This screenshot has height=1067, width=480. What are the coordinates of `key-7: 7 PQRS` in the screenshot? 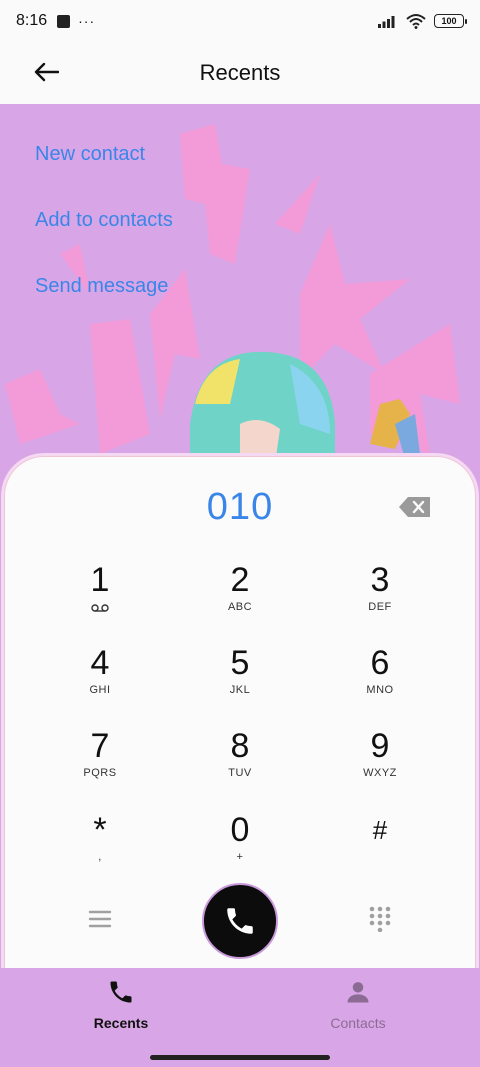 It's located at (100, 761).